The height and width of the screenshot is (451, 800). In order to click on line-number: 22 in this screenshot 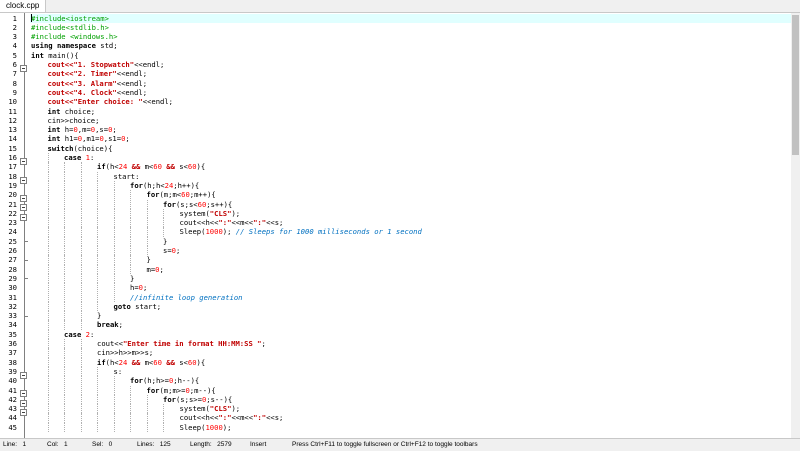, I will do `click(12, 213)`.